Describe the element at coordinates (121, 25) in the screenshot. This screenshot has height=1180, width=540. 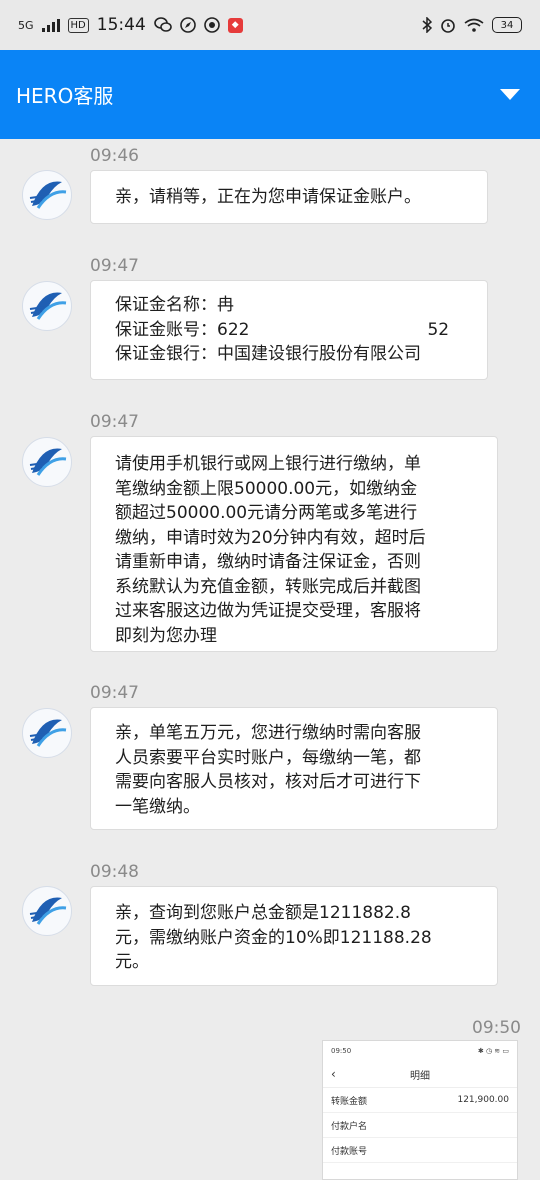
I see `status-time: 15:44` at that location.